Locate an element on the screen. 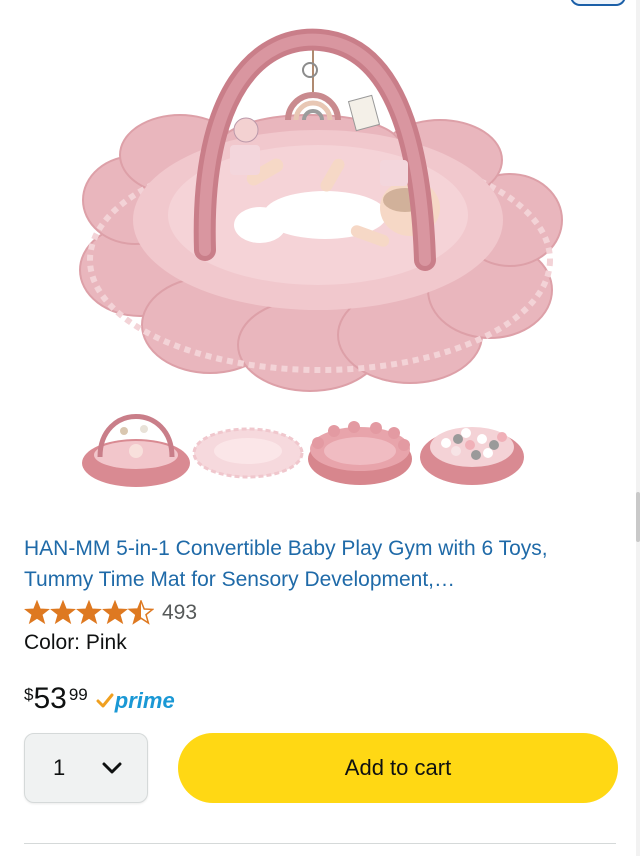 Image resolution: width=640 pixels, height=856 pixels. quantity-select: 1 is located at coordinates (86, 768).